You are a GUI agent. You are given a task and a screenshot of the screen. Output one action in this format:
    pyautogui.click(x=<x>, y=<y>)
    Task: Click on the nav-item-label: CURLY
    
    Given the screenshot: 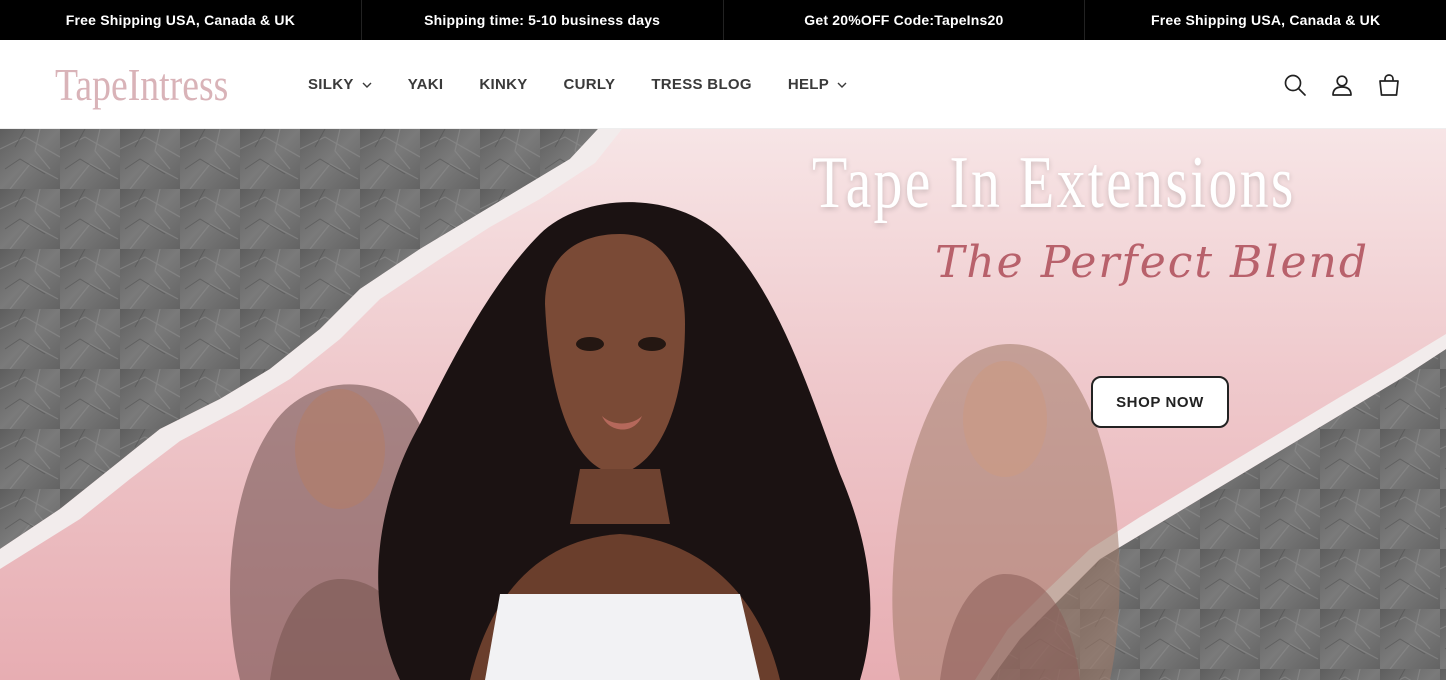 What is the action you would take?
    pyautogui.click(x=589, y=84)
    